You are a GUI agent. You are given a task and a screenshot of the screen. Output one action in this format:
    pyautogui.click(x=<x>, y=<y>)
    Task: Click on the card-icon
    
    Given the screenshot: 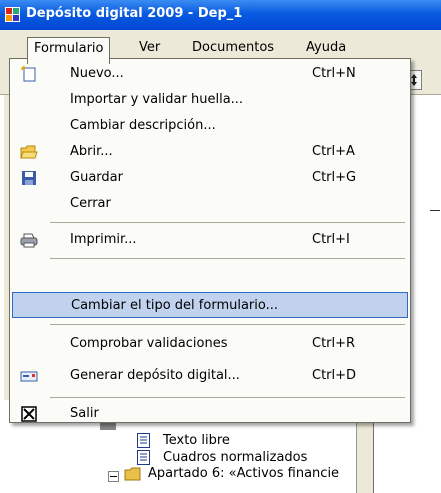 What is the action you would take?
    pyautogui.click(x=29, y=376)
    